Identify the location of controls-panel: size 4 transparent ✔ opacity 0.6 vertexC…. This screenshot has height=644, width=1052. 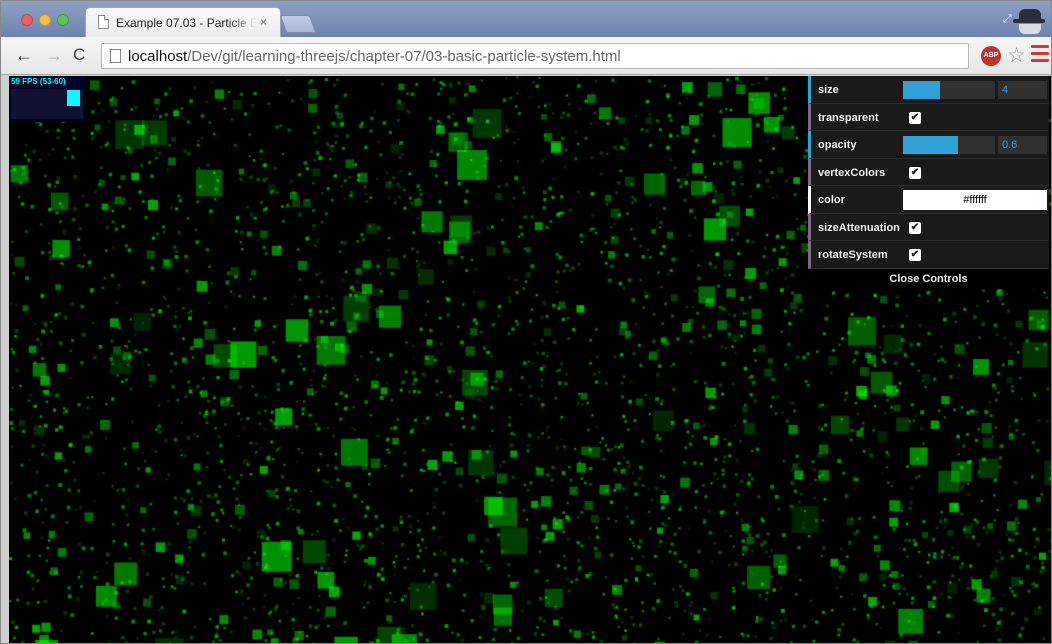
(928, 182).